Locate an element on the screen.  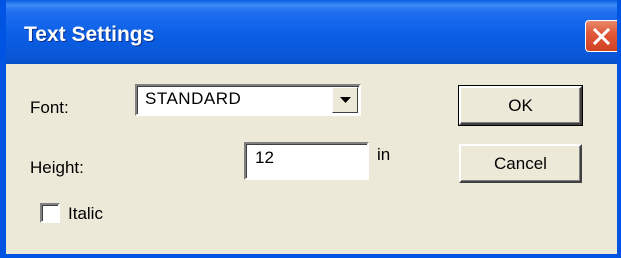
height-label: Height: is located at coordinates (57, 167).